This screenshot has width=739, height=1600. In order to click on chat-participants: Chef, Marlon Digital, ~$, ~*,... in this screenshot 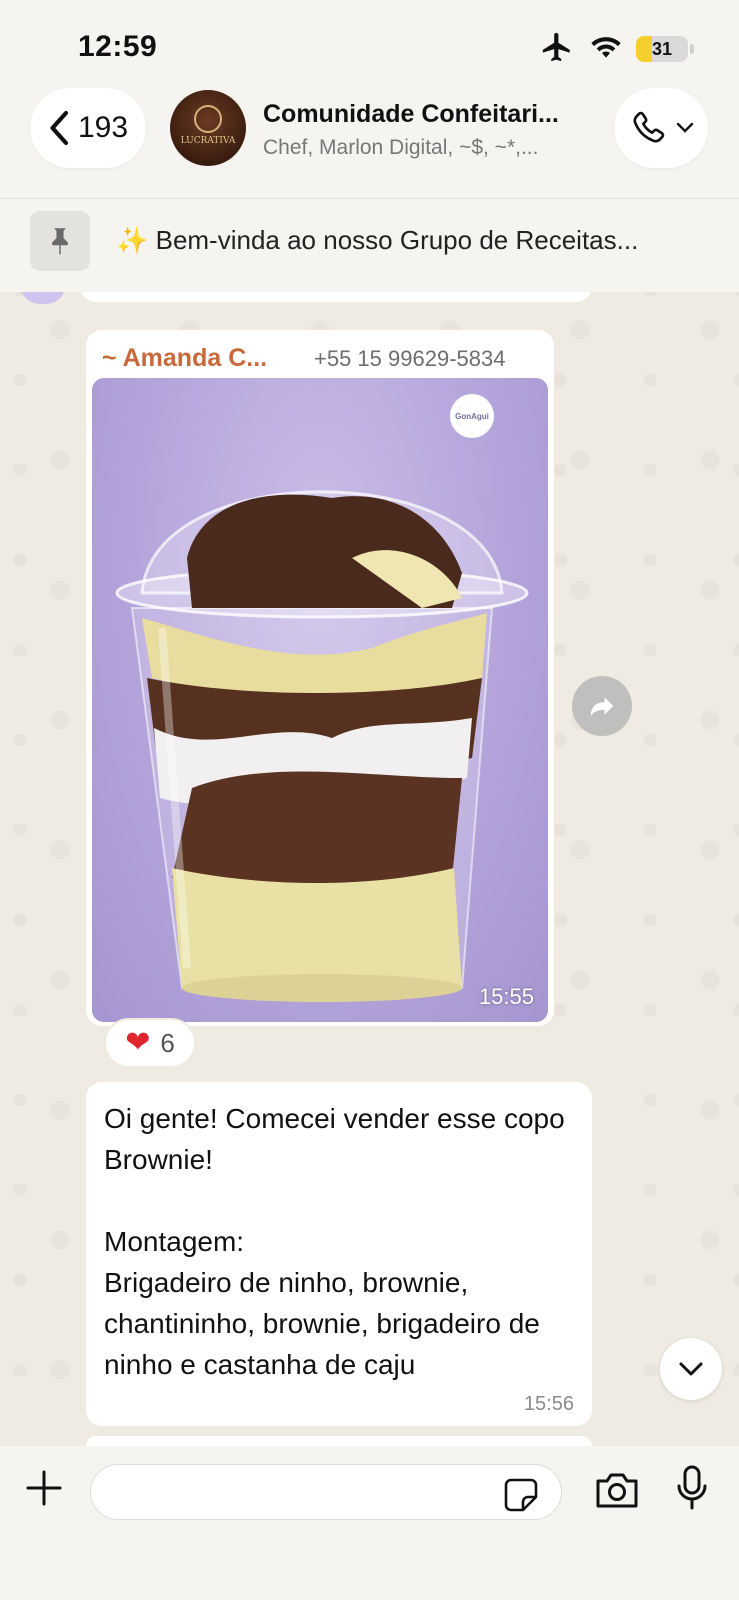, I will do `click(428, 148)`.